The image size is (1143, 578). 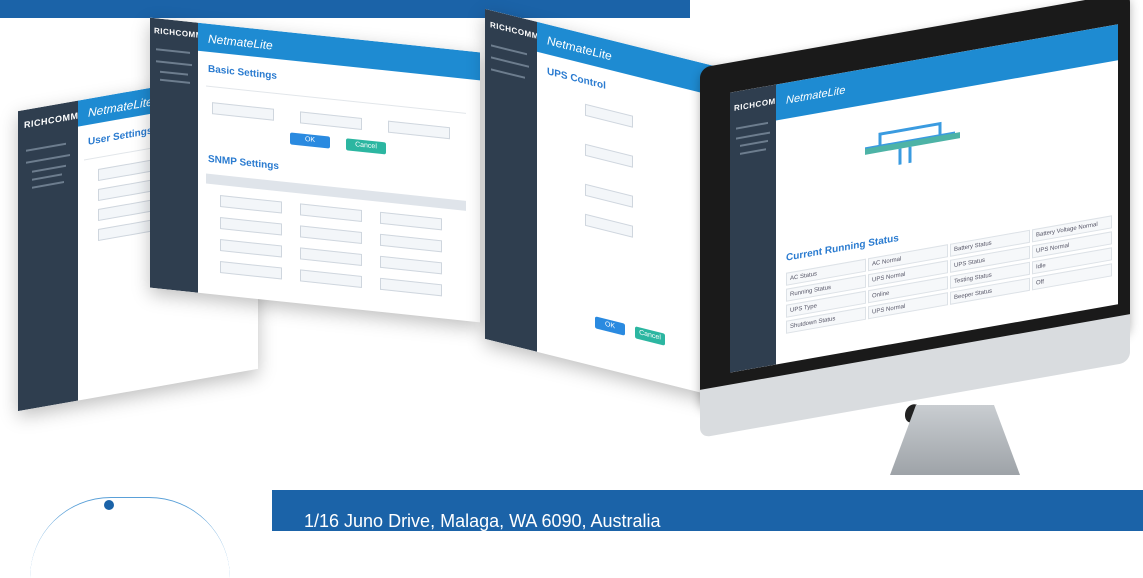 I want to click on top-banner, so click(x=345, y=9).